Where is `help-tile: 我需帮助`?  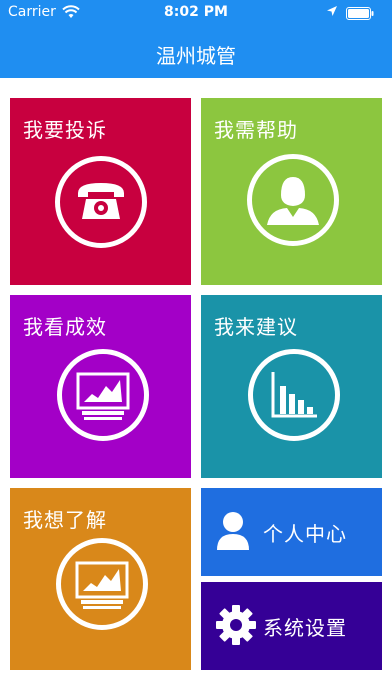
help-tile: 我需帮助 is located at coordinates (291, 191).